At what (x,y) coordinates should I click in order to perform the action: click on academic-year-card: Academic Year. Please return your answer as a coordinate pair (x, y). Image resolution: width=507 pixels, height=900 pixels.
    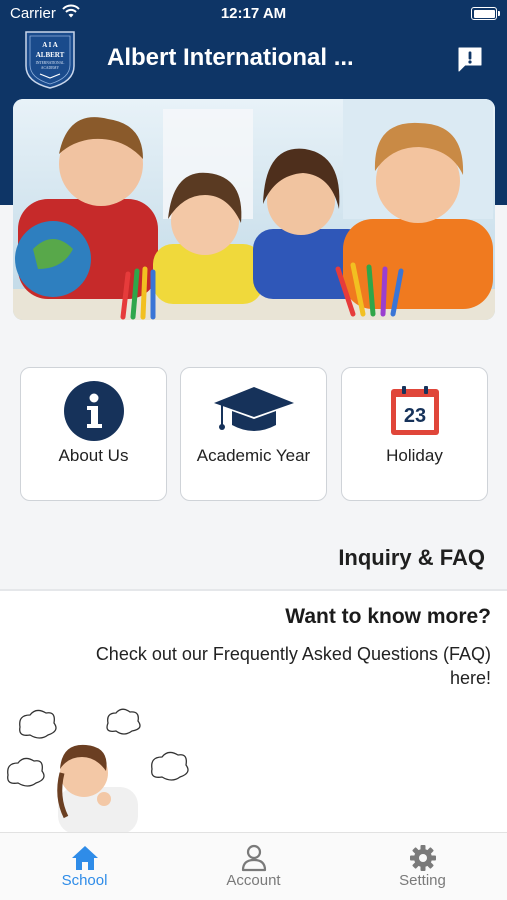
    Looking at the image, I should click on (253, 434).